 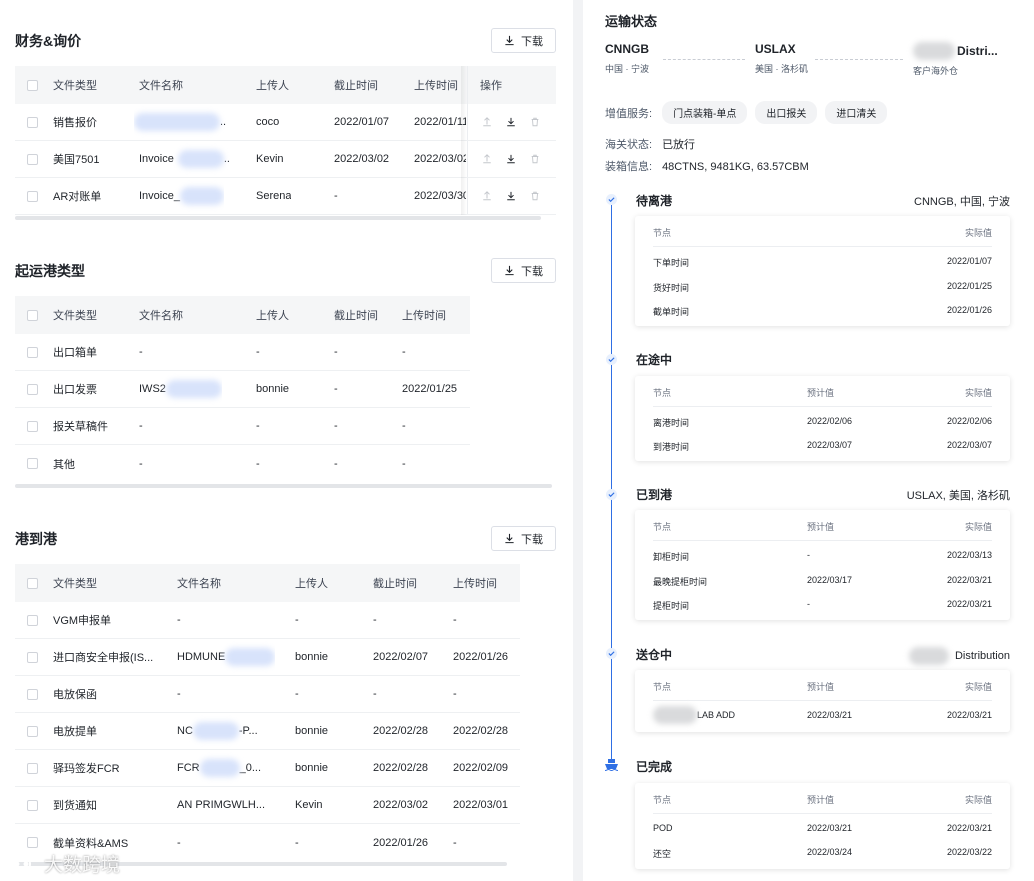 What do you see at coordinates (955, 59) in the screenshot?
I see `final-warehouse: Distri... 客户海外仓` at bounding box center [955, 59].